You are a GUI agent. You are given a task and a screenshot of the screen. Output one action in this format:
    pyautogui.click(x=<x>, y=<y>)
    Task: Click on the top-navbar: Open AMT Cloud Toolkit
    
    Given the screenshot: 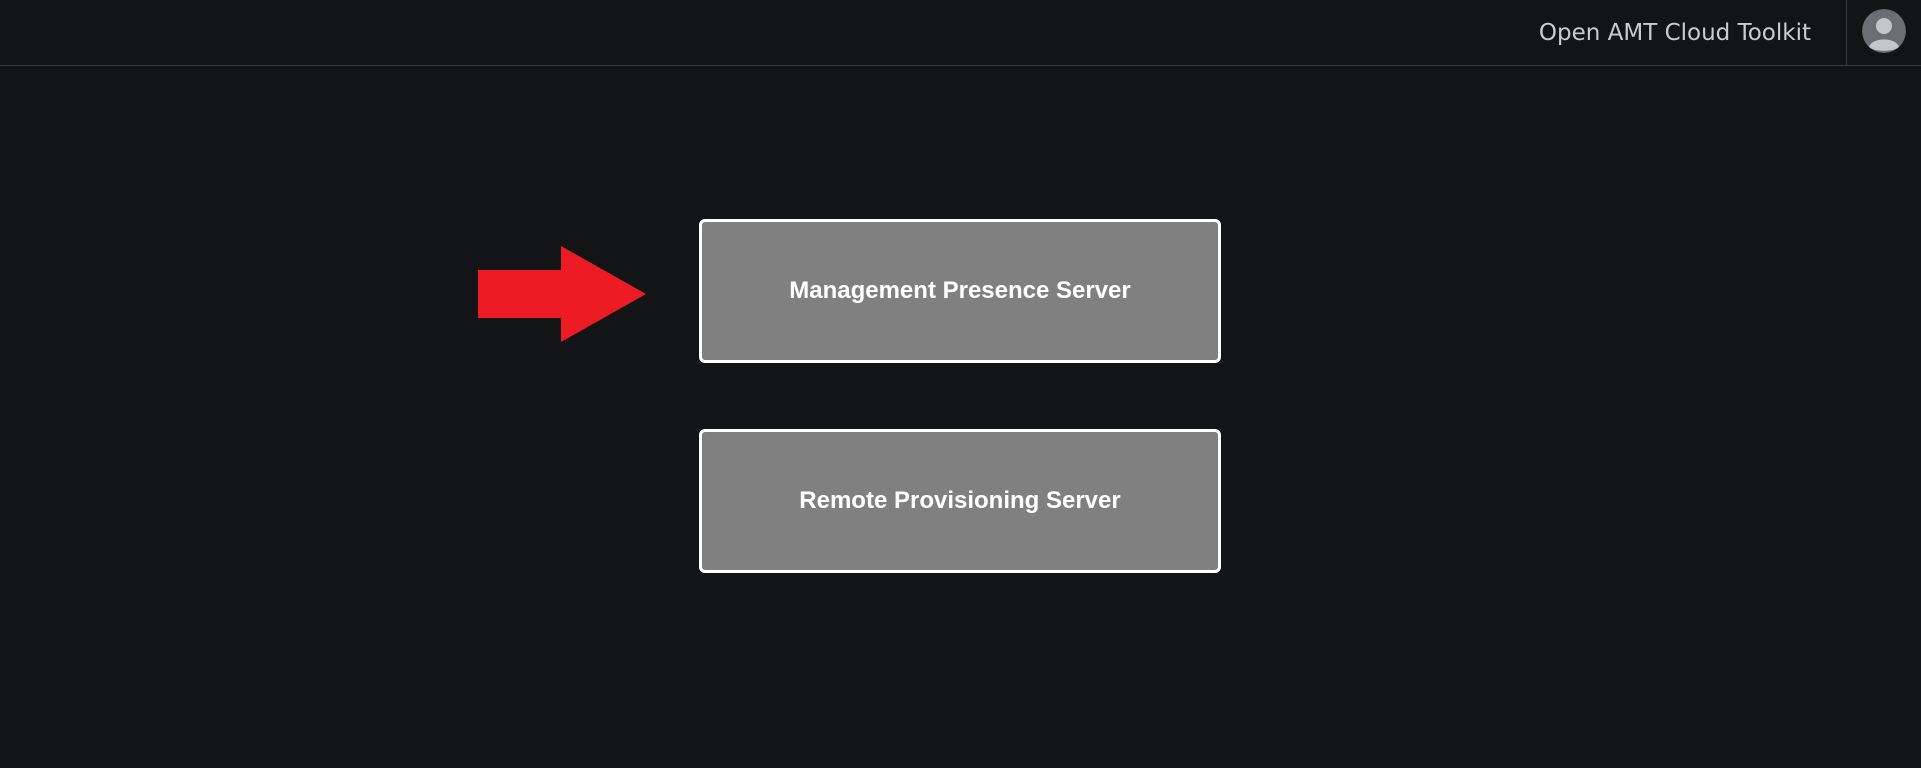 What is the action you would take?
    pyautogui.click(x=960, y=33)
    